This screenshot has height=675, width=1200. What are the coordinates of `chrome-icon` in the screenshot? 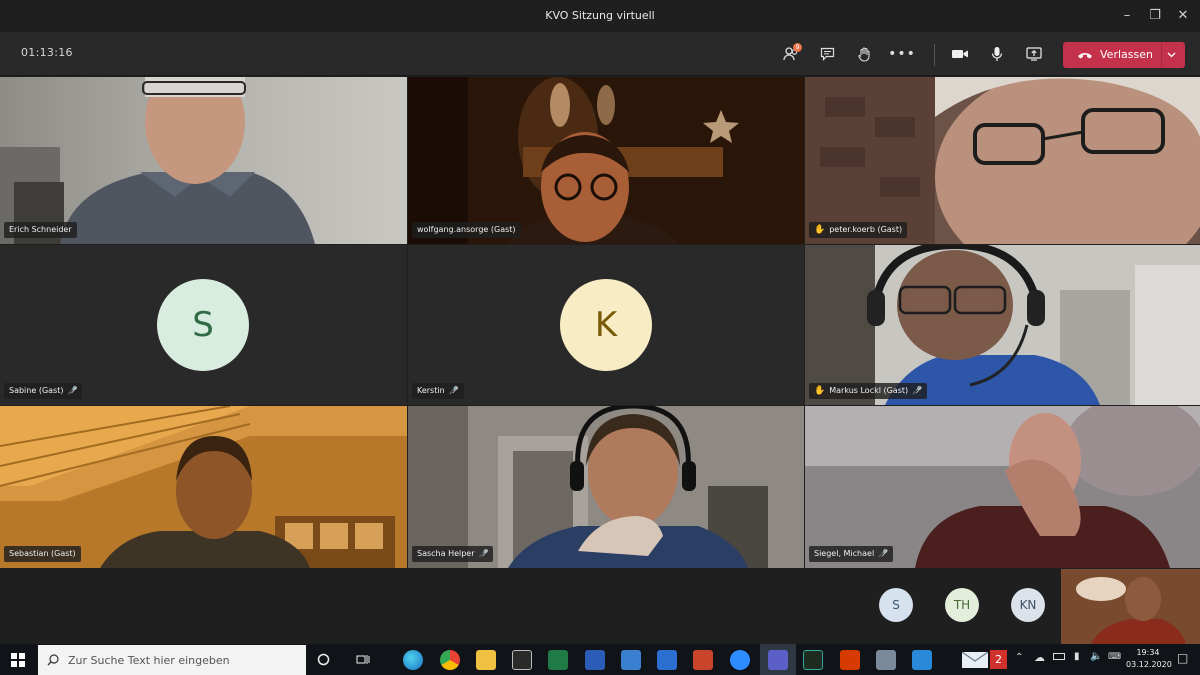 It's located at (450, 660).